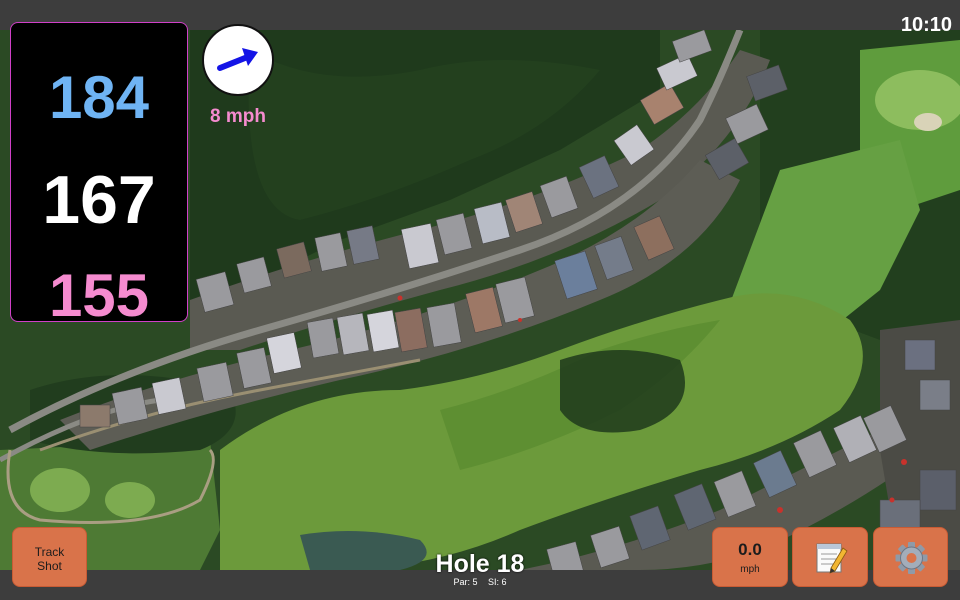 The image size is (960, 600). I want to click on back-distance: 184, so click(99, 97).